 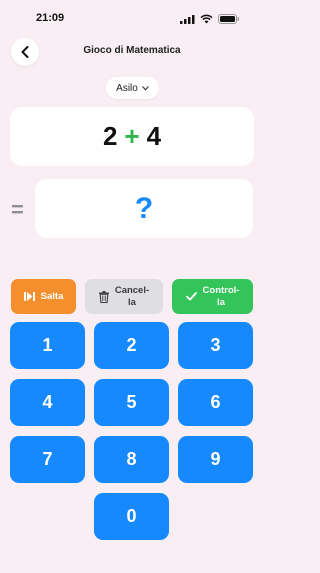 What do you see at coordinates (215, 345) in the screenshot?
I see `key-3: 3` at bounding box center [215, 345].